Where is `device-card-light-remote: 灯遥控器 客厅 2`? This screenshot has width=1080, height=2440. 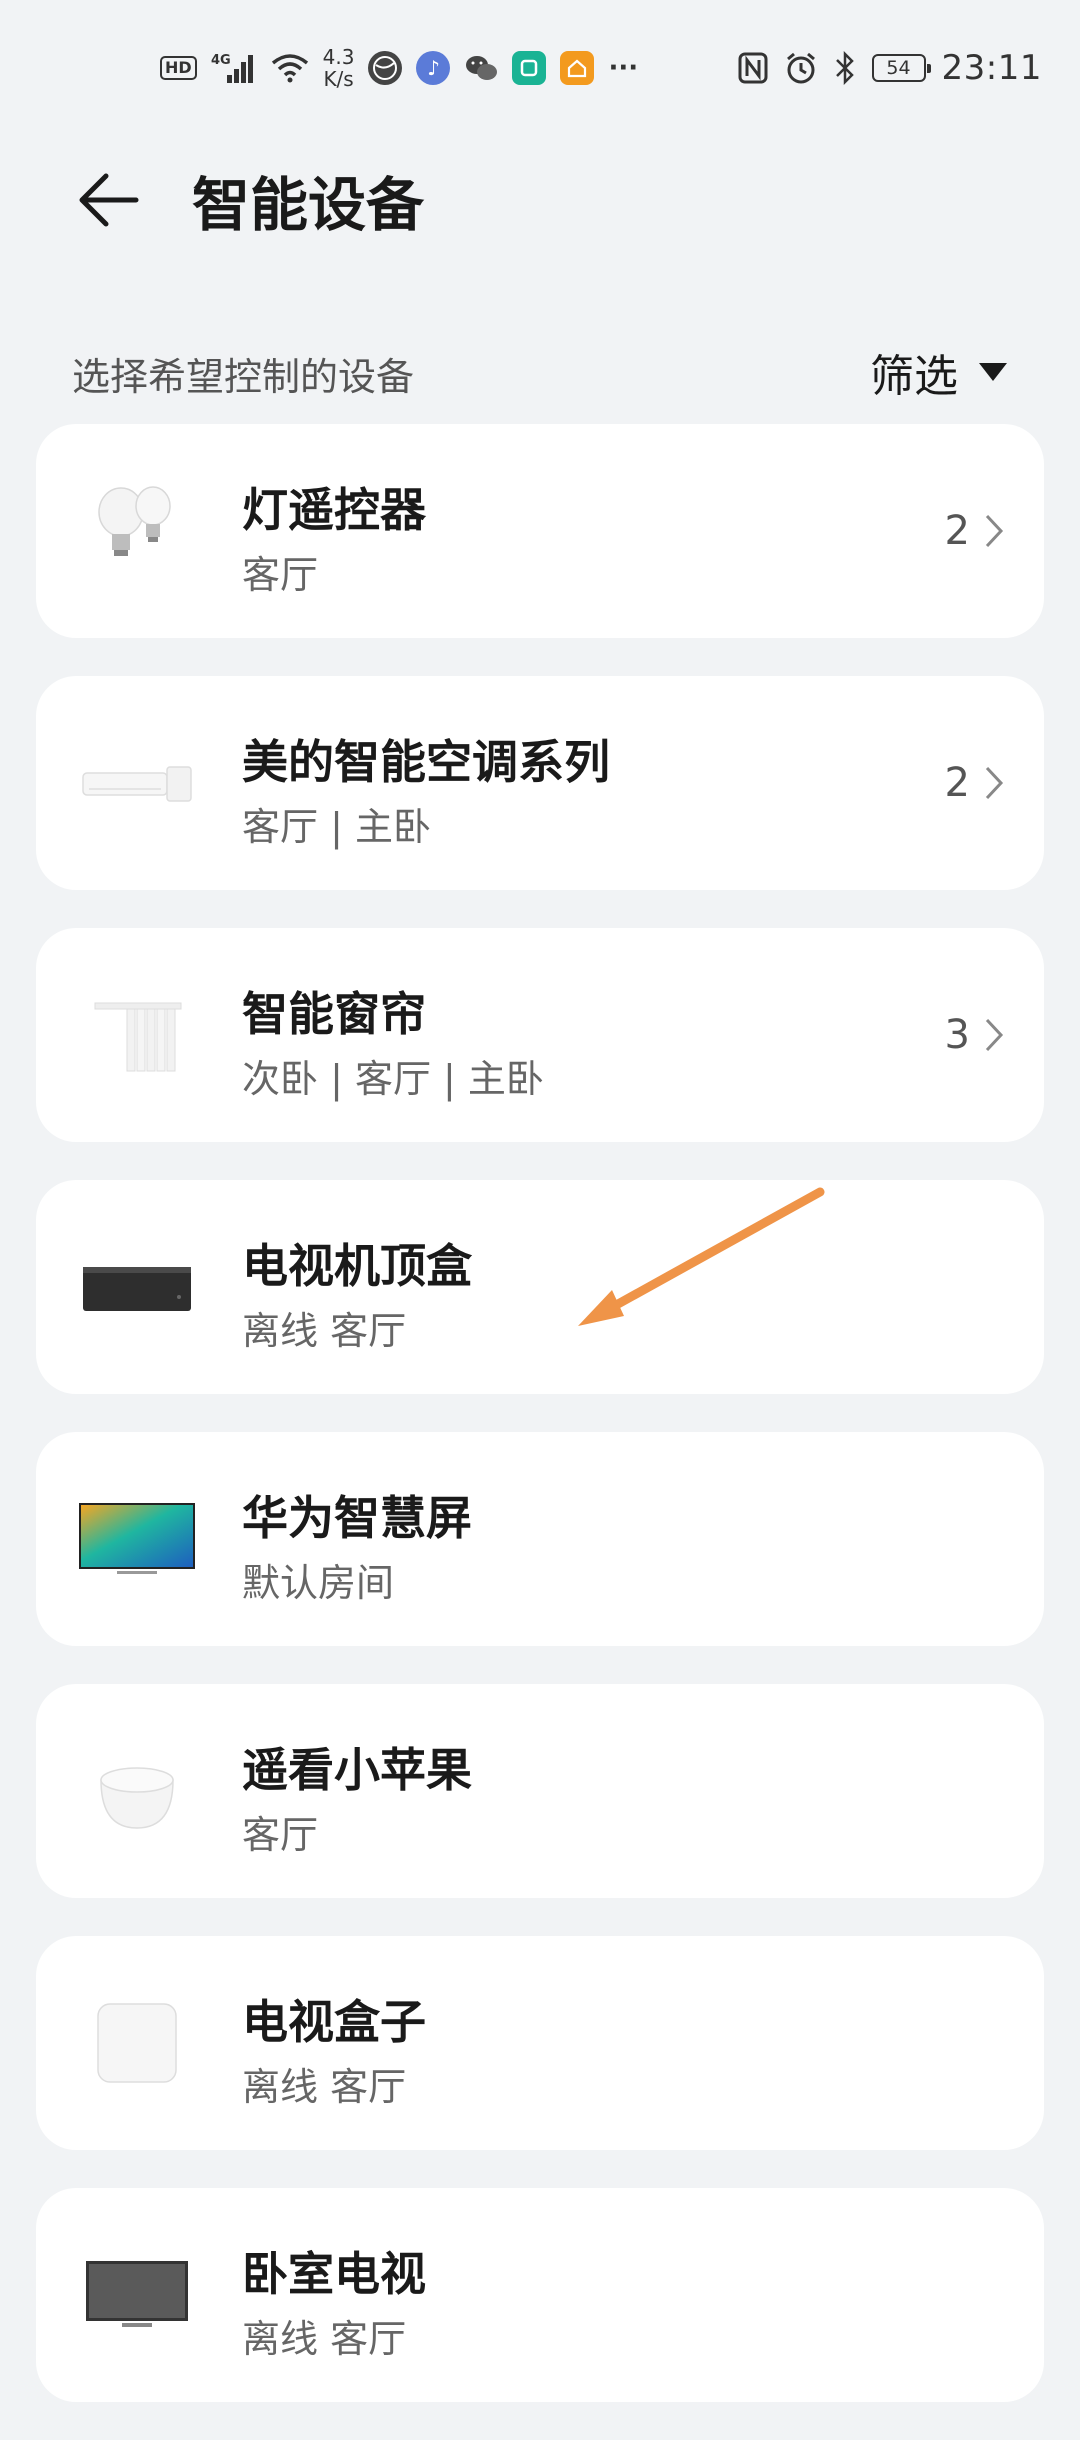
device-card-light-remote: 灯遥控器 客厅 2 is located at coordinates (540, 531).